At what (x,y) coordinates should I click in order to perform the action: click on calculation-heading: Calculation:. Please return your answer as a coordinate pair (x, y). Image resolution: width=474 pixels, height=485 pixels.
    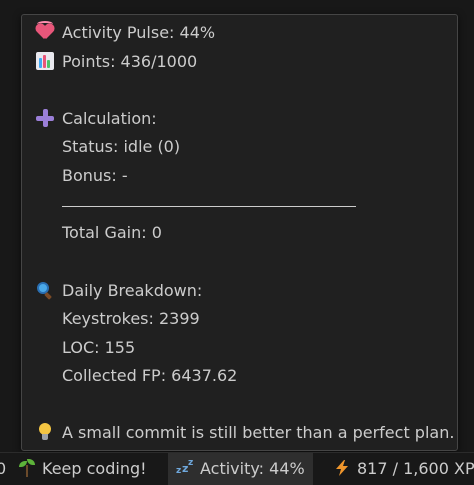
    Looking at the image, I should click on (109, 118).